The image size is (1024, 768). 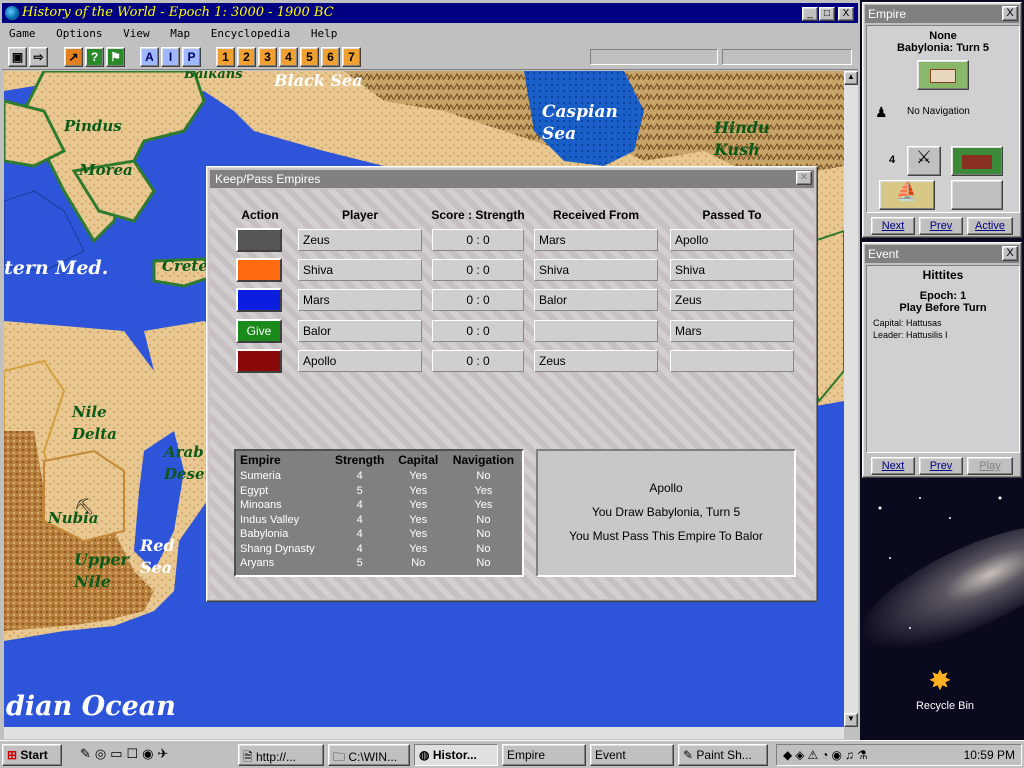 What do you see at coordinates (126, 754) in the screenshot?
I see `quick-launch-icons: ✎◎▭☐◉✈` at bounding box center [126, 754].